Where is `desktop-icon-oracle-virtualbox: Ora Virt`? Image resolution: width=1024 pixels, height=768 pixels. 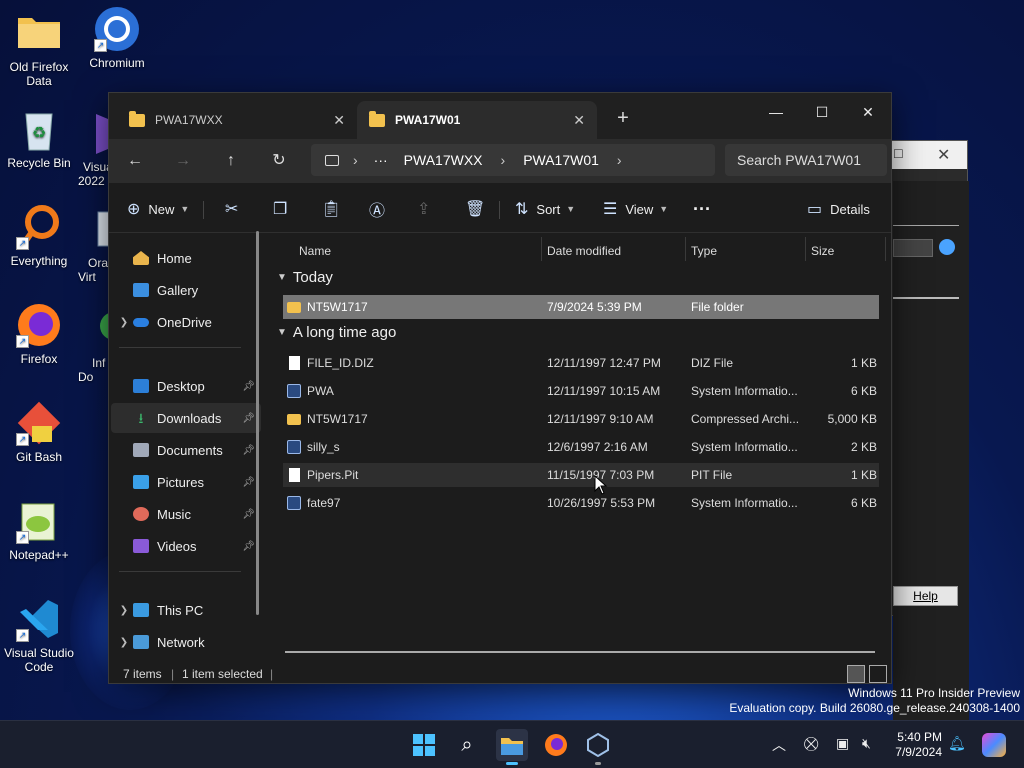 desktop-icon-oracle-virtualbox: Ora Virt is located at coordinates (93, 245).